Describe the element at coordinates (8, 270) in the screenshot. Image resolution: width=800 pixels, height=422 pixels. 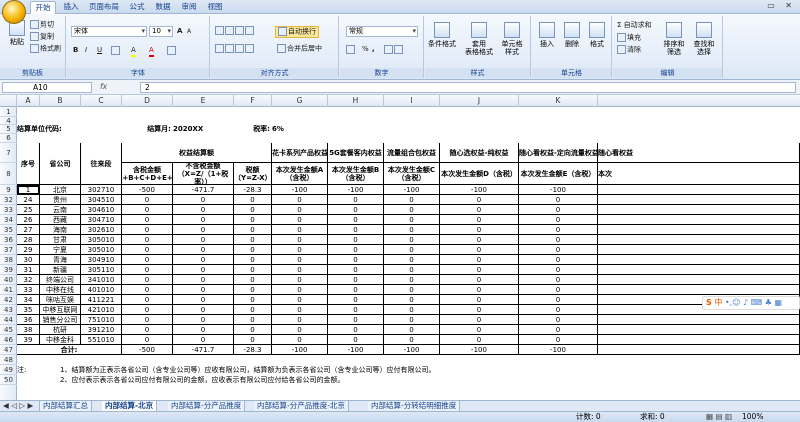
I see `row-header: 39` at that location.